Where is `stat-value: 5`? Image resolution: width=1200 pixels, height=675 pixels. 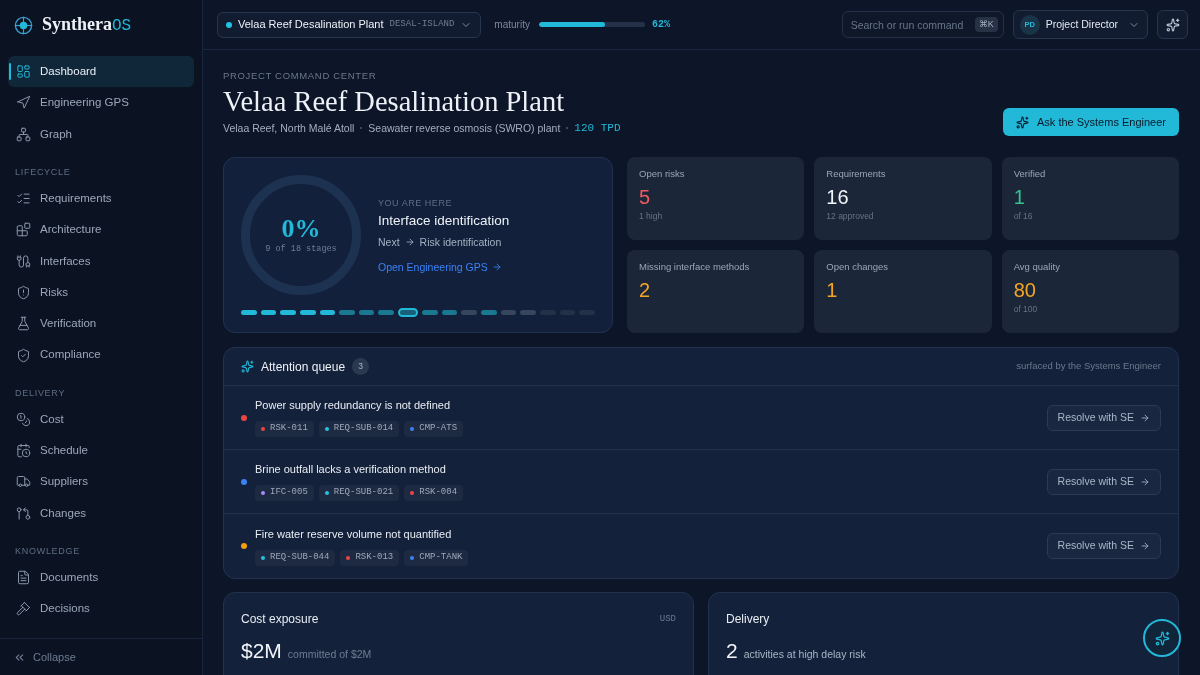
stat-value: 5 is located at coordinates (645, 197).